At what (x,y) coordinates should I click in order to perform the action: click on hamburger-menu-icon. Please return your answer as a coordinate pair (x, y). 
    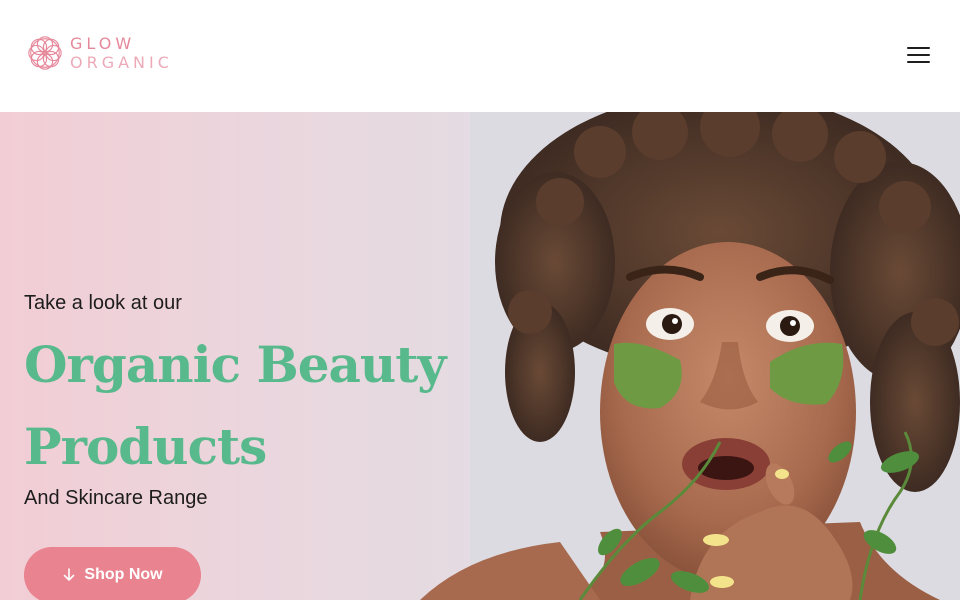
    Looking at the image, I should click on (918, 55).